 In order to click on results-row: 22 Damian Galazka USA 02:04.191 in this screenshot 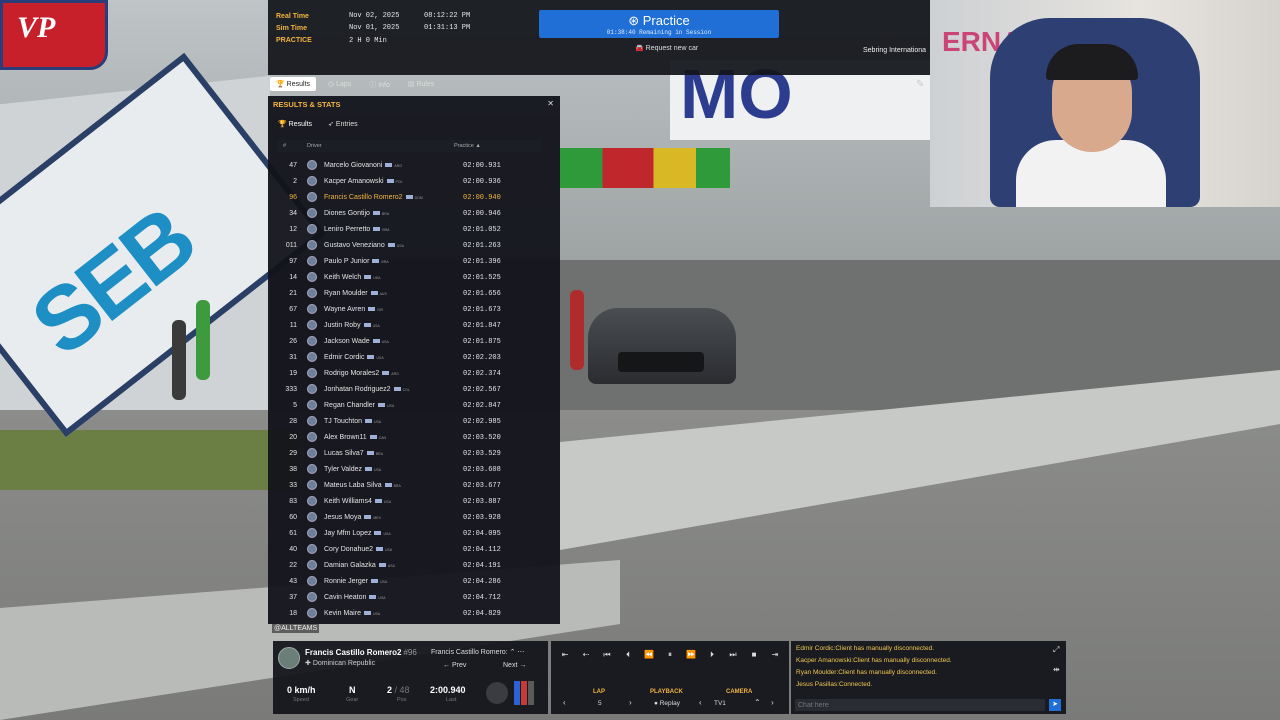, I will do `click(409, 566)`.